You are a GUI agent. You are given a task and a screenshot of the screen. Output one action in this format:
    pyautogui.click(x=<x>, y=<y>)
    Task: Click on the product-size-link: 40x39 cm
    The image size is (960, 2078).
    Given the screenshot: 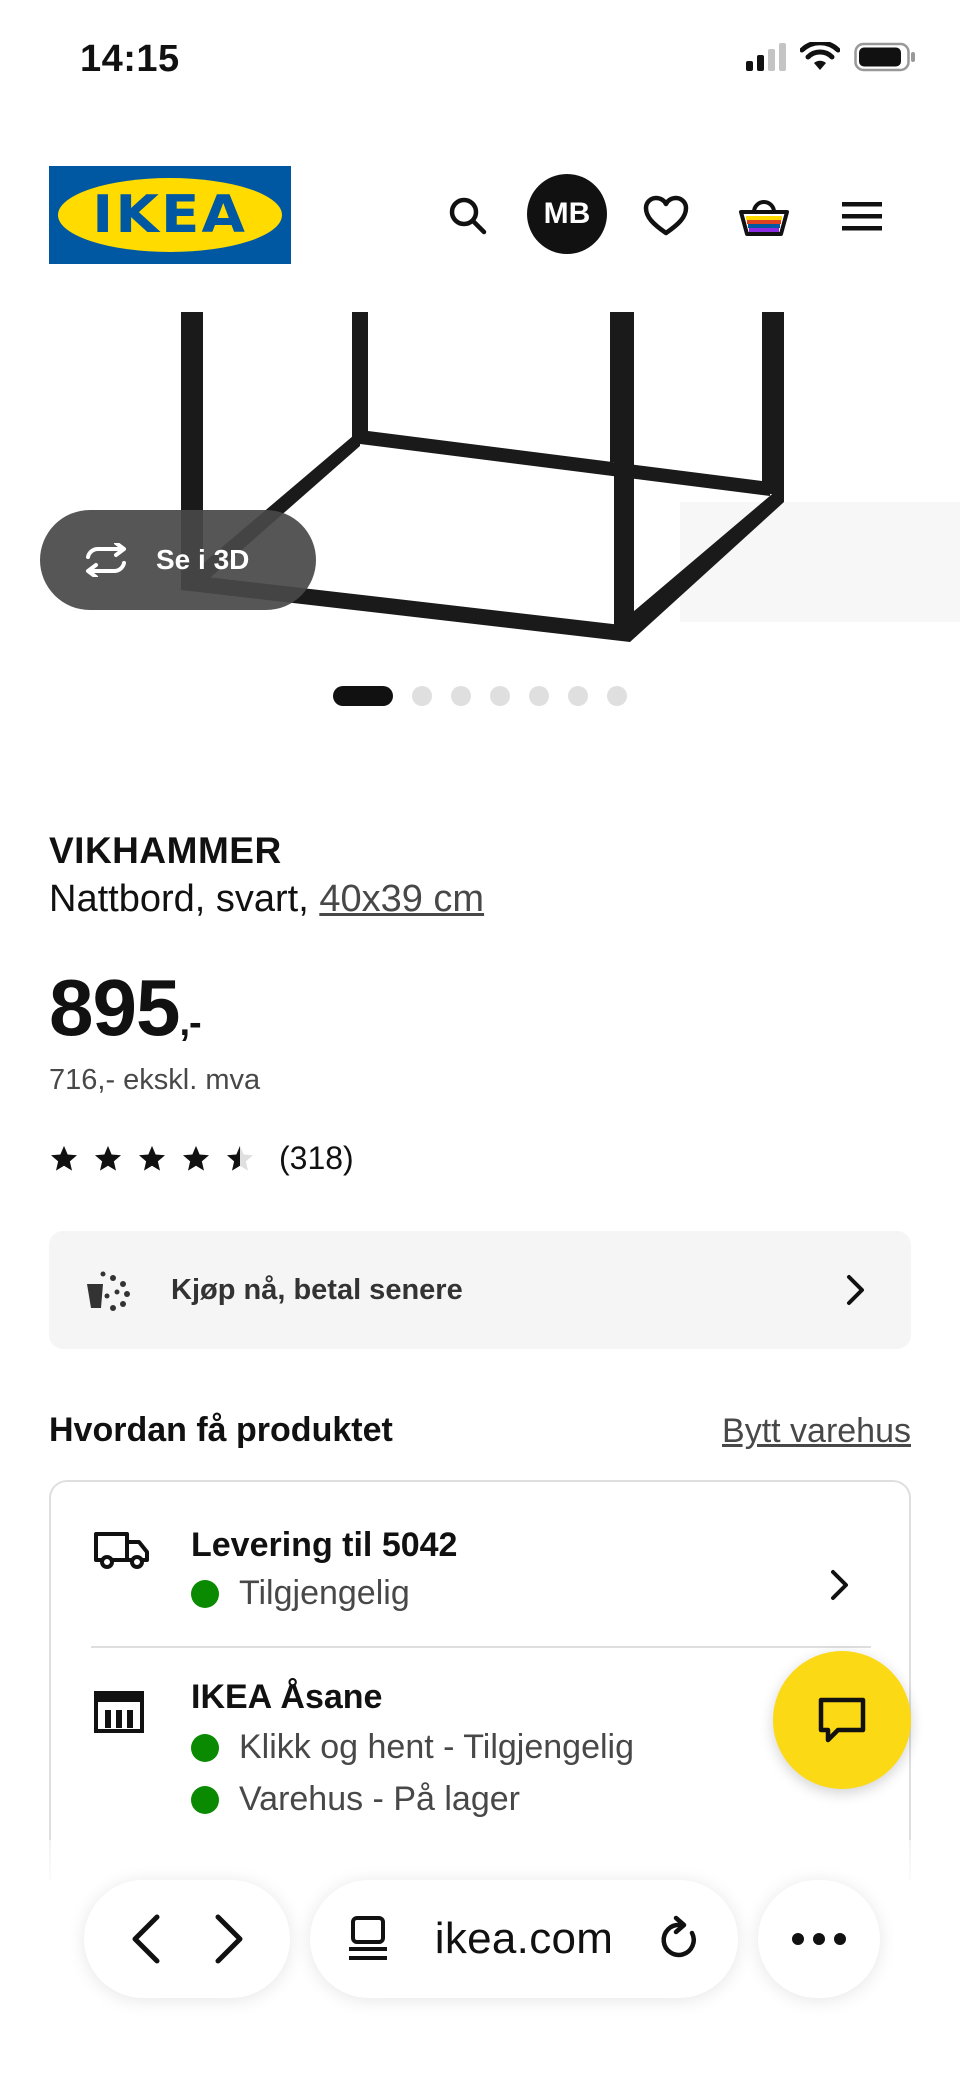 What is the action you would take?
    pyautogui.click(x=401, y=899)
    